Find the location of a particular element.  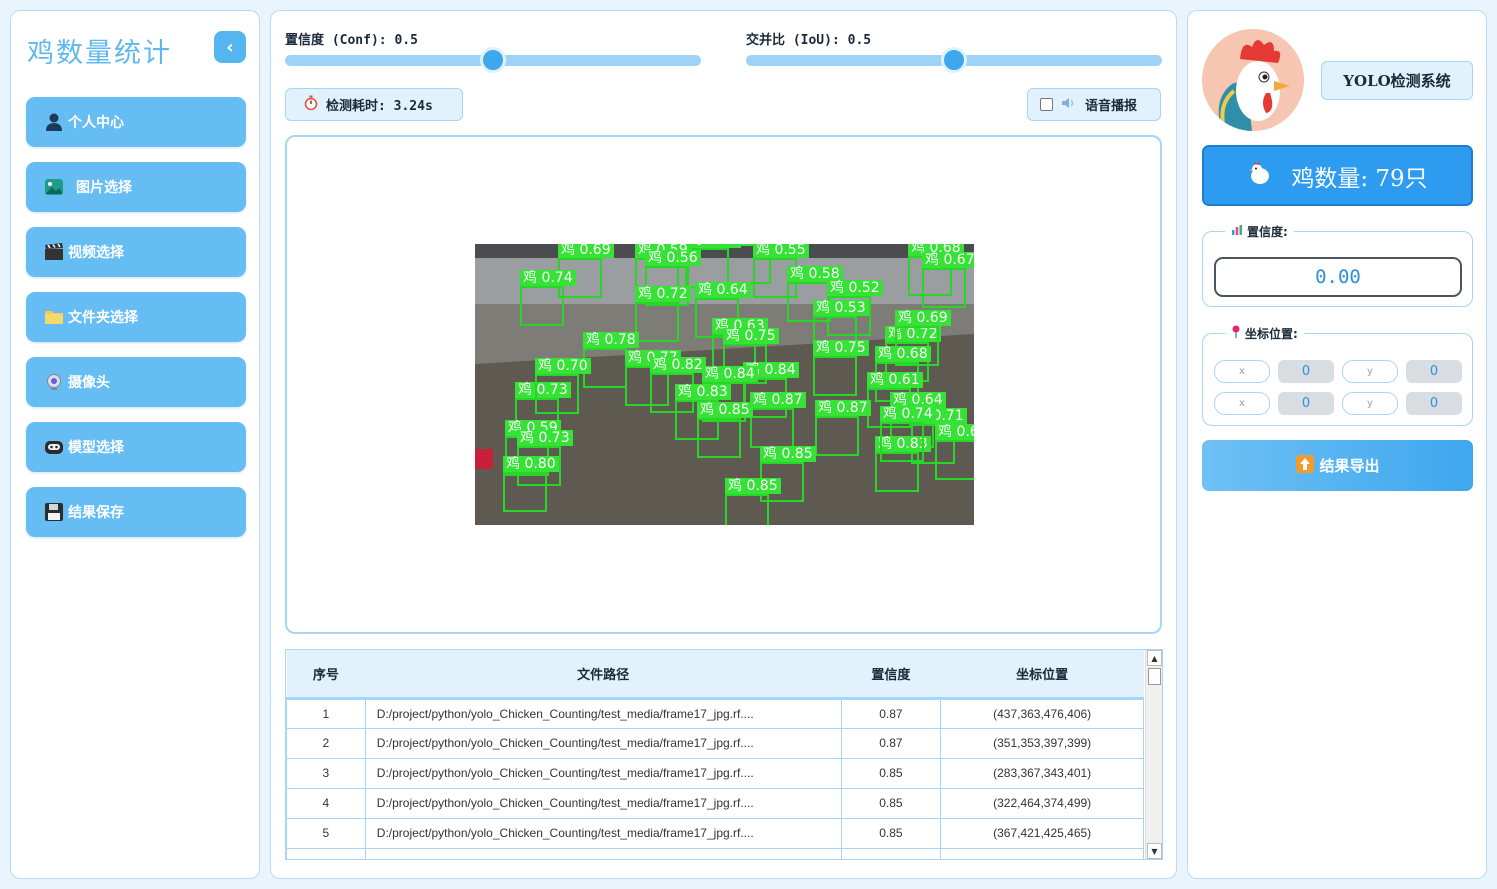

iou-slider is located at coordinates (954, 60).